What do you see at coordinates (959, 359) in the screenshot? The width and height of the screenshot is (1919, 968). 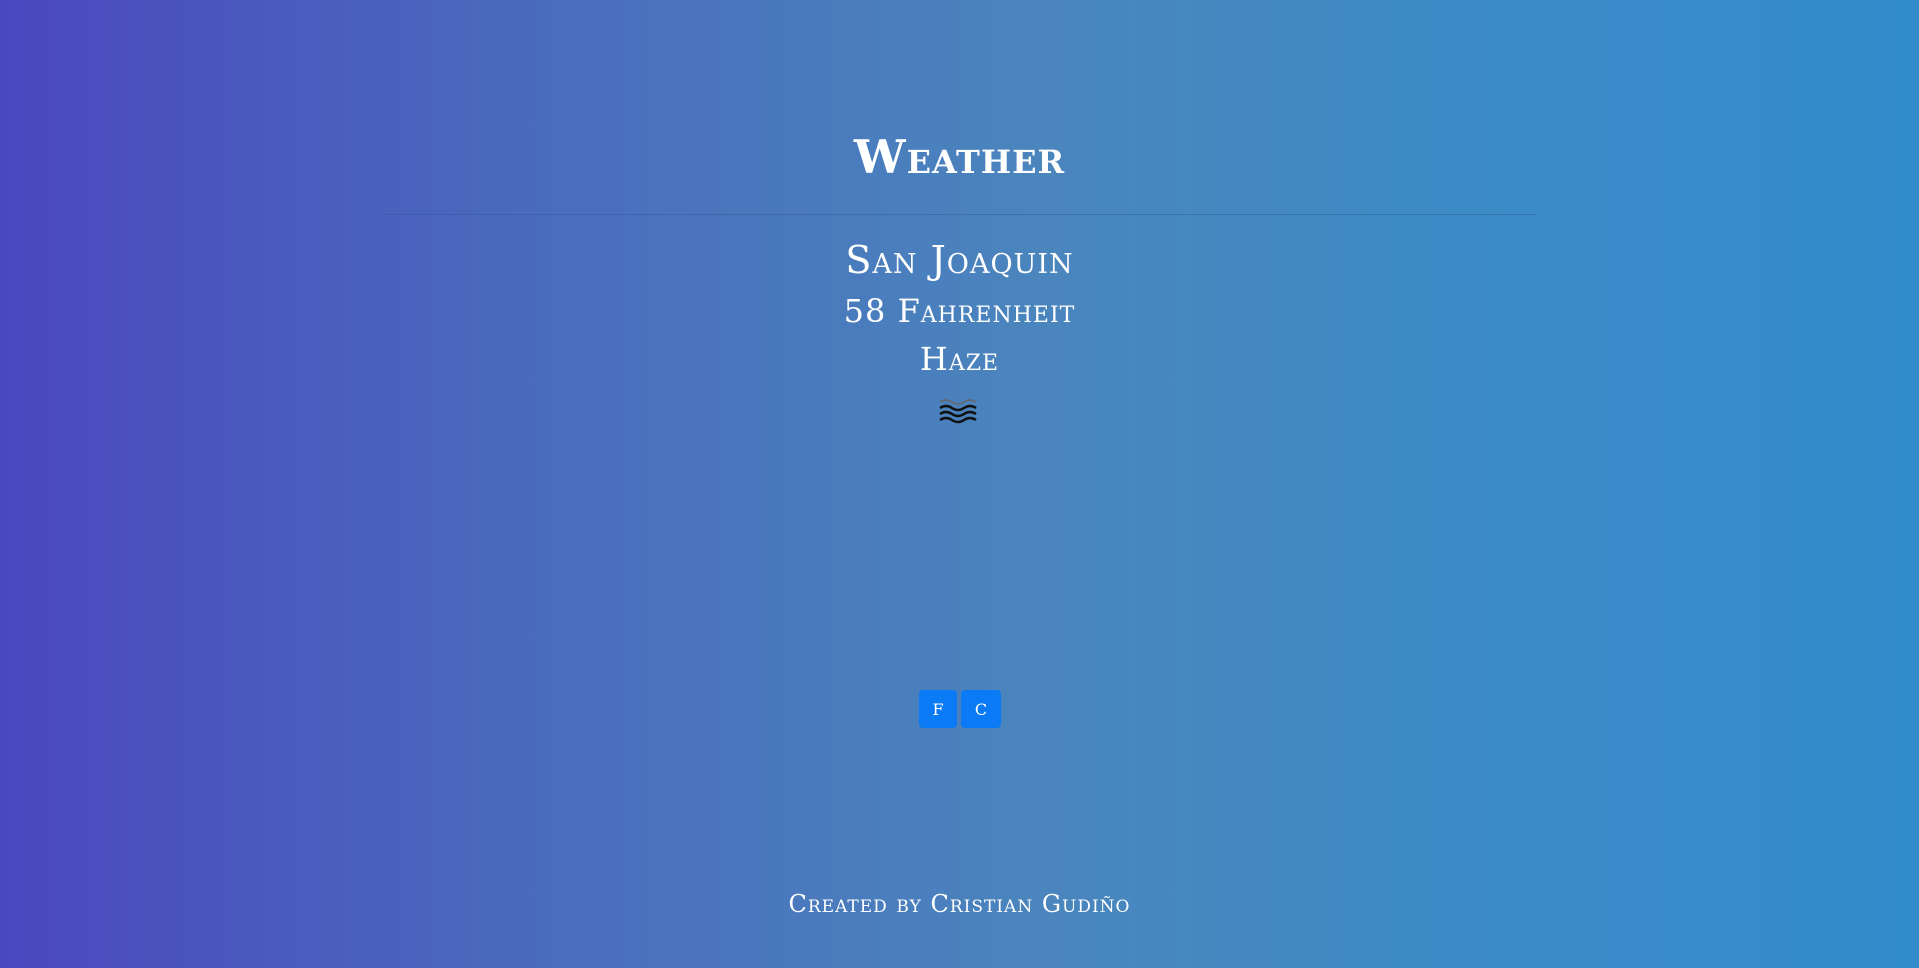 I see `weather-condition: Haze` at bounding box center [959, 359].